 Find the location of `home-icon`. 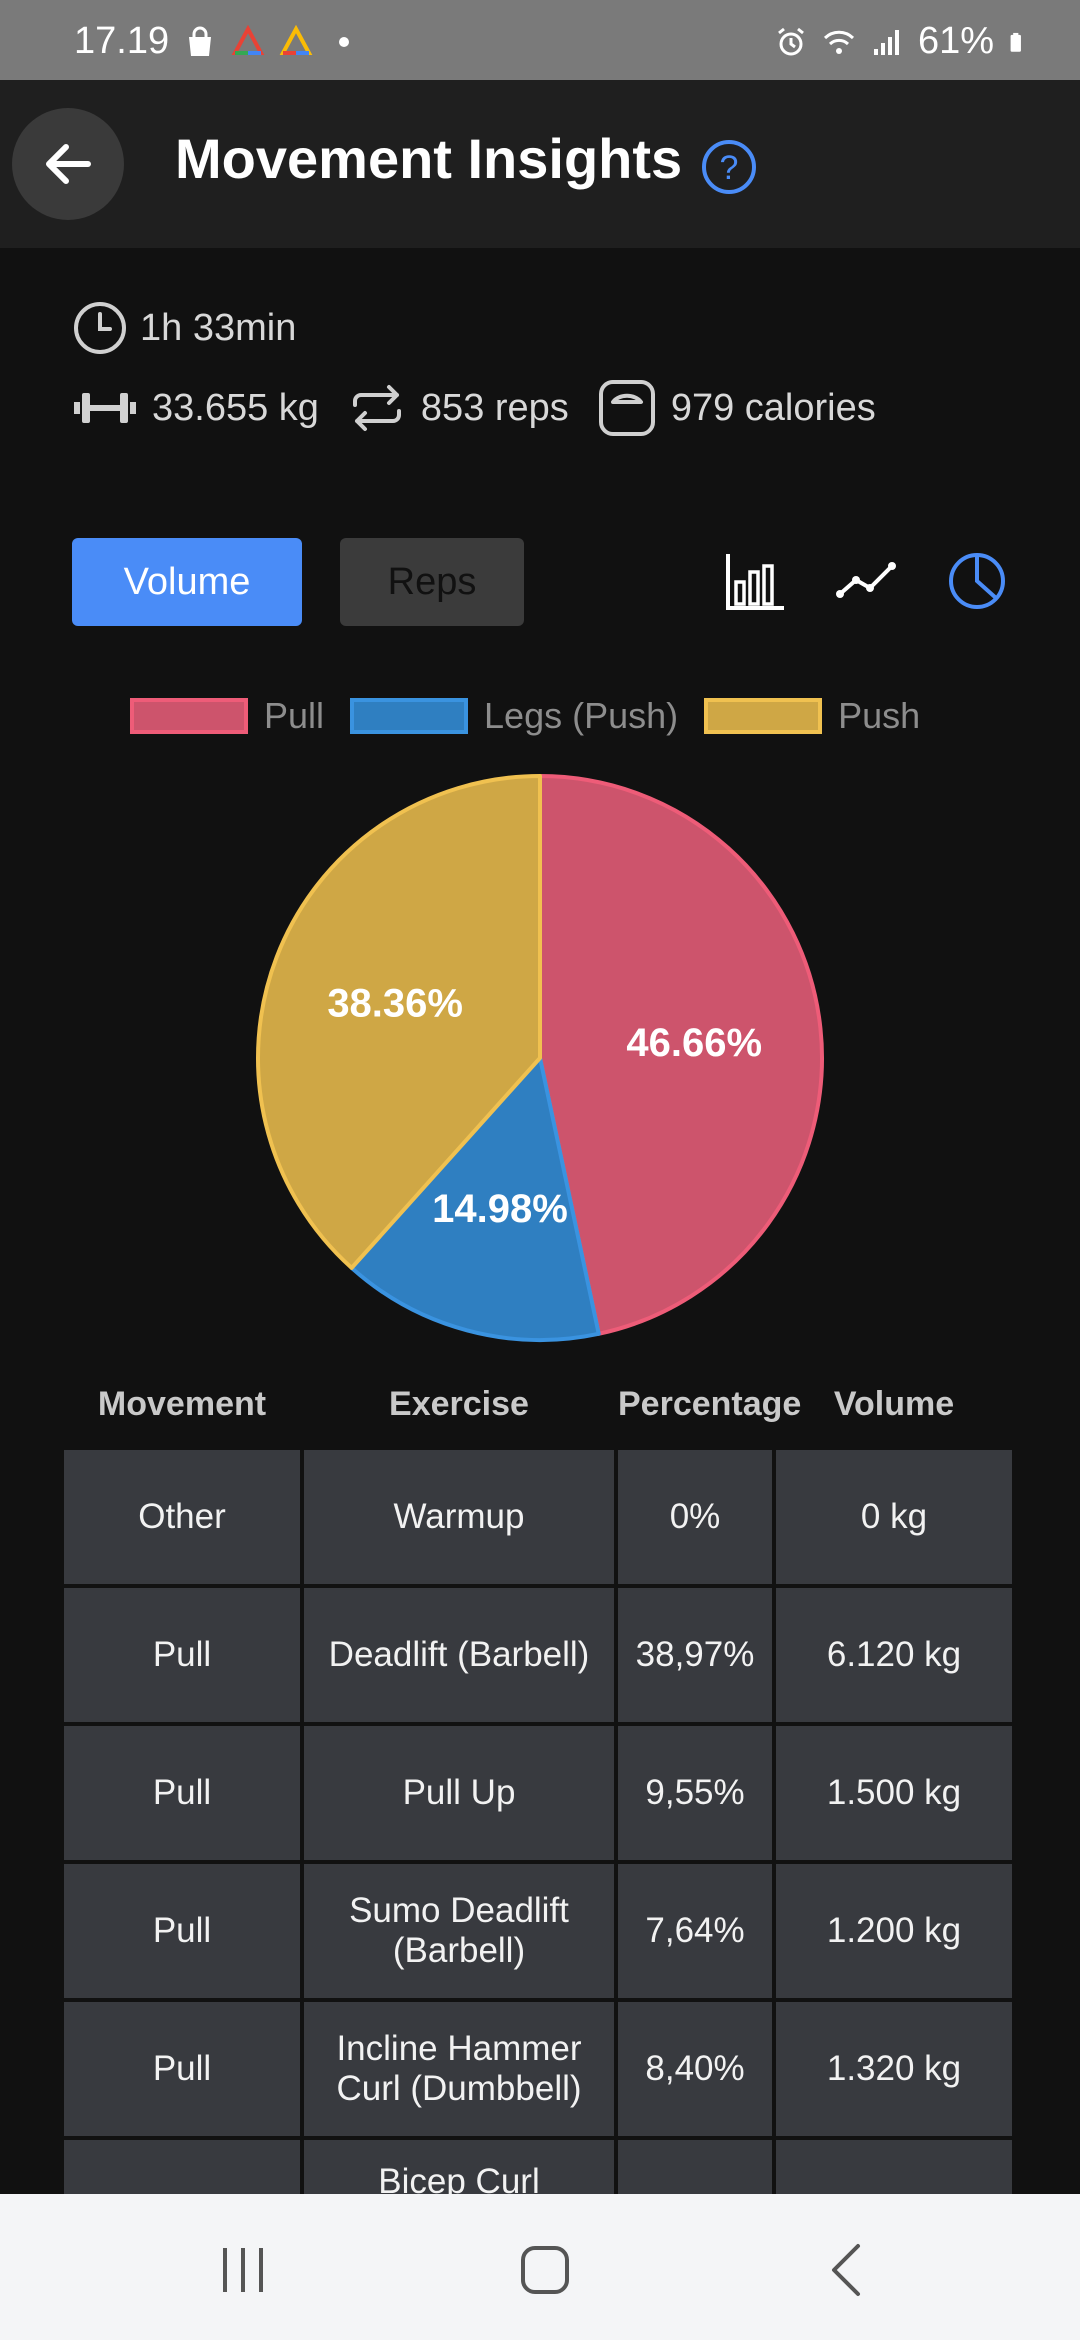

home-icon is located at coordinates (545, 2270).